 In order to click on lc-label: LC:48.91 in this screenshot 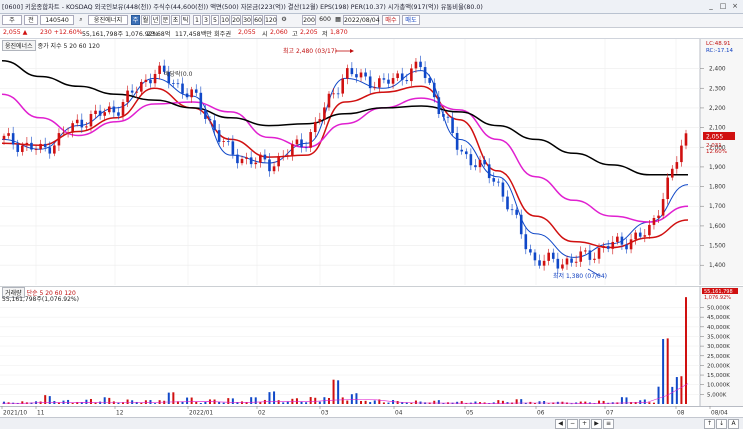, I will do `click(718, 44)`.